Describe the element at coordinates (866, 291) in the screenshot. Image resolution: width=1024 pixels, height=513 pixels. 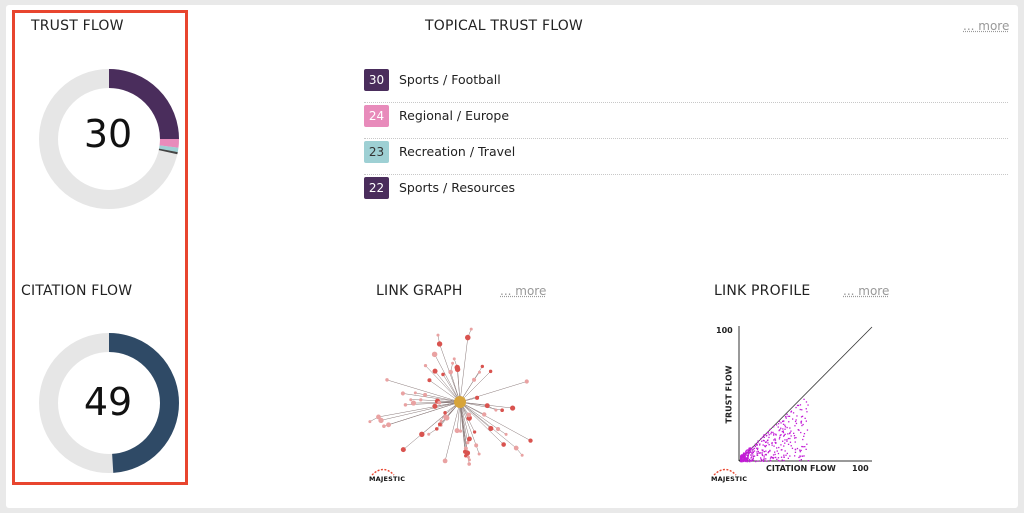
I see `link-profile-more-link: ... more` at that location.